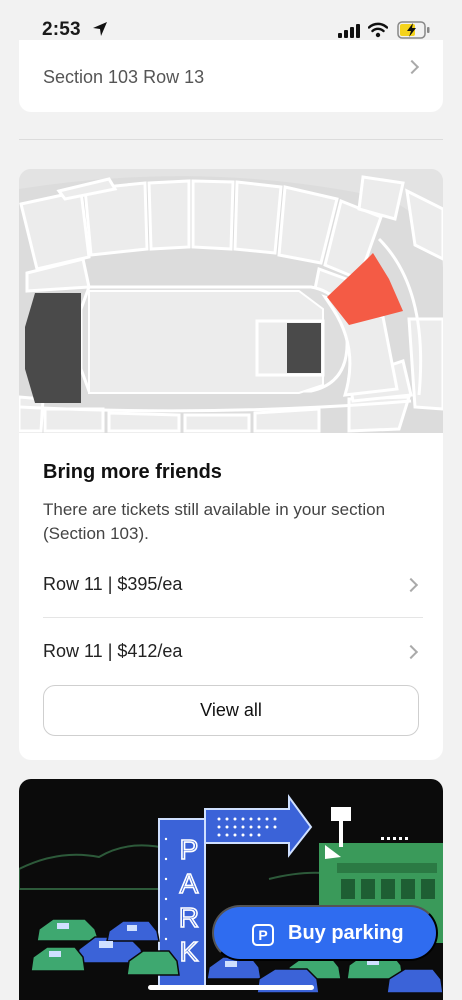  I want to click on sign-letter: A, so click(189, 883).